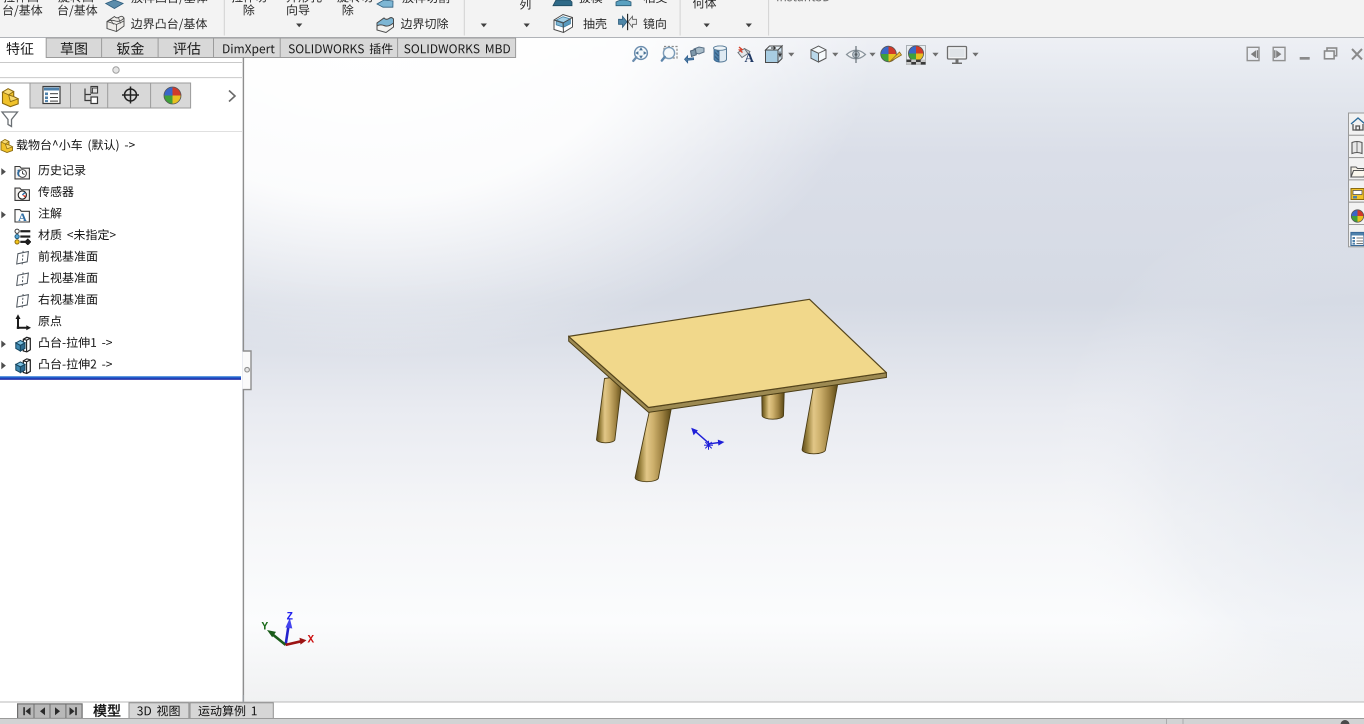 This screenshot has width=1364, height=724. I want to click on svg-text: X, so click(311, 641).